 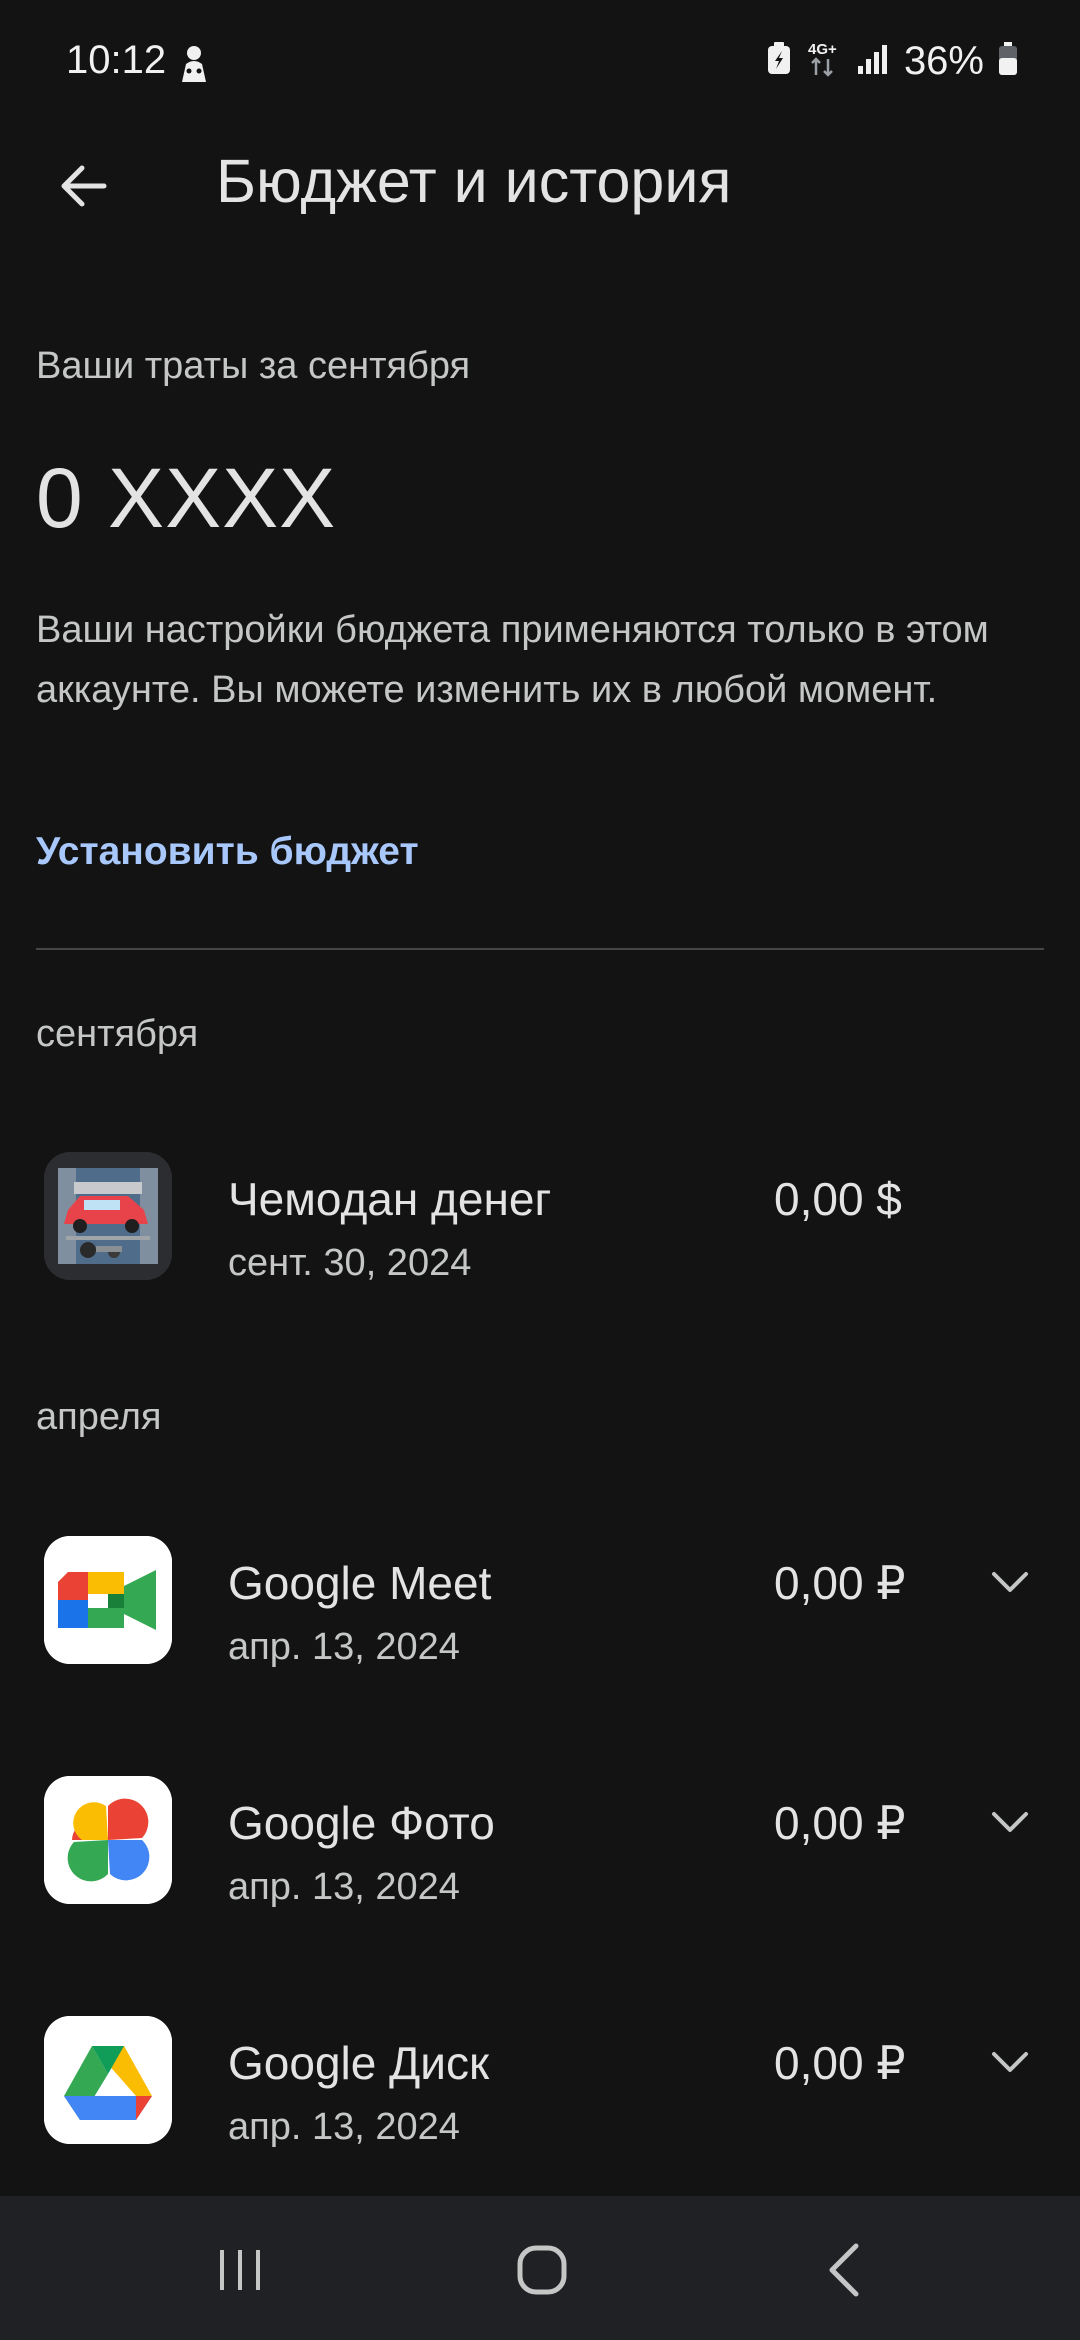 What do you see at coordinates (1008, 61) in the screenshot?
I see `battery-icon` at bounding box center [1008, 61].